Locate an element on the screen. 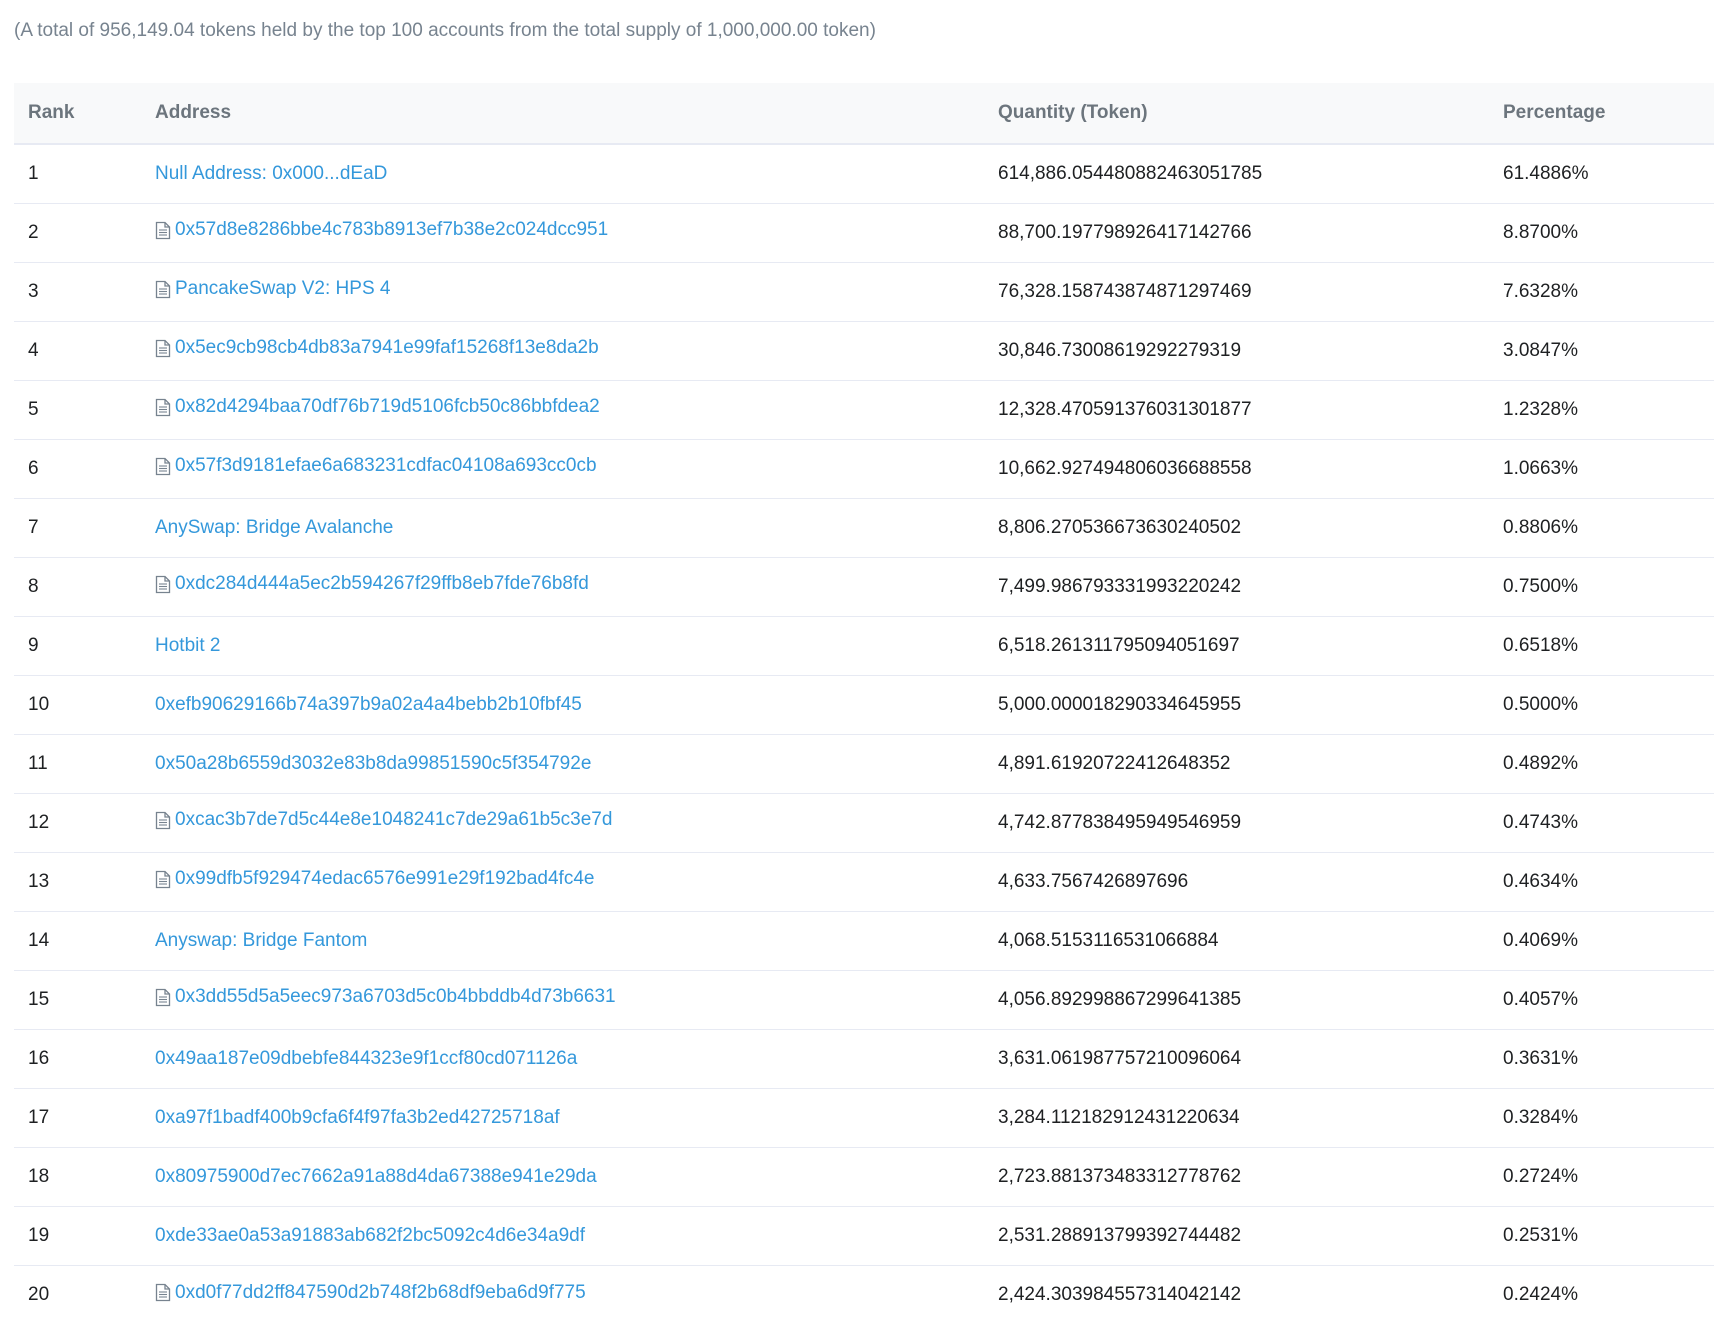 The image size is (1722, 1326). table-row: 9 Hotbit 2 6,518.261311795094051697 0.6518% is located at coordinates (864, 646).